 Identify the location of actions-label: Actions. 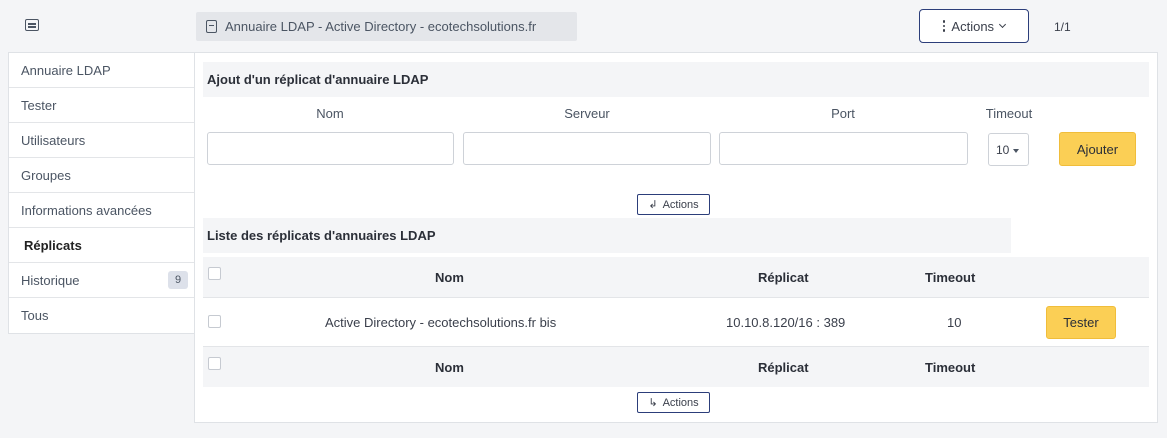
(973, 26).